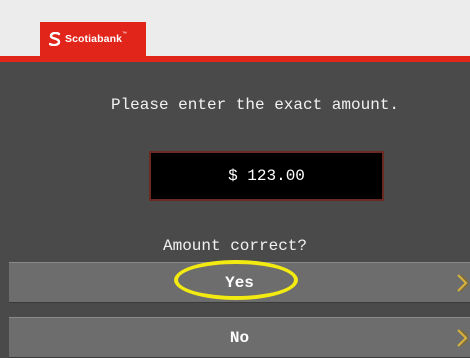  I want to click on amount-display: $ 123.00, so click(266, 176).